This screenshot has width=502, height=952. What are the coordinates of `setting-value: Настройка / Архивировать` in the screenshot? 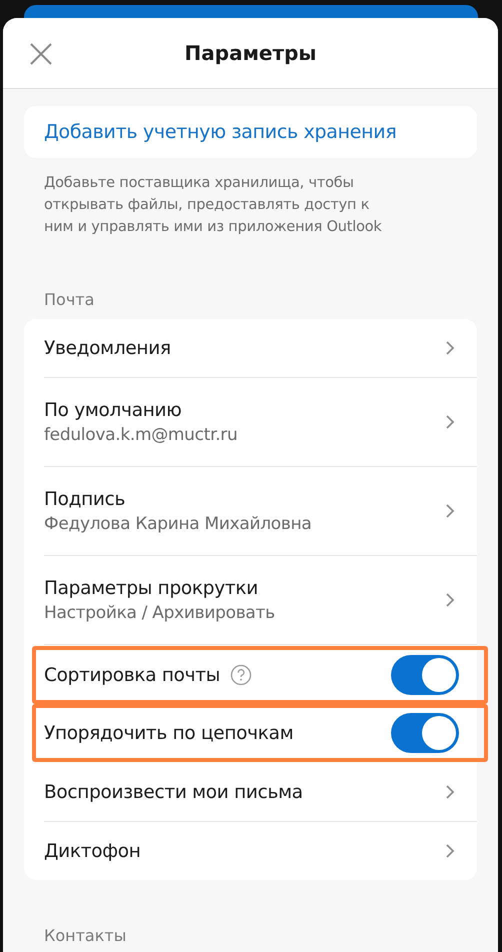 It's located at (160, 612).